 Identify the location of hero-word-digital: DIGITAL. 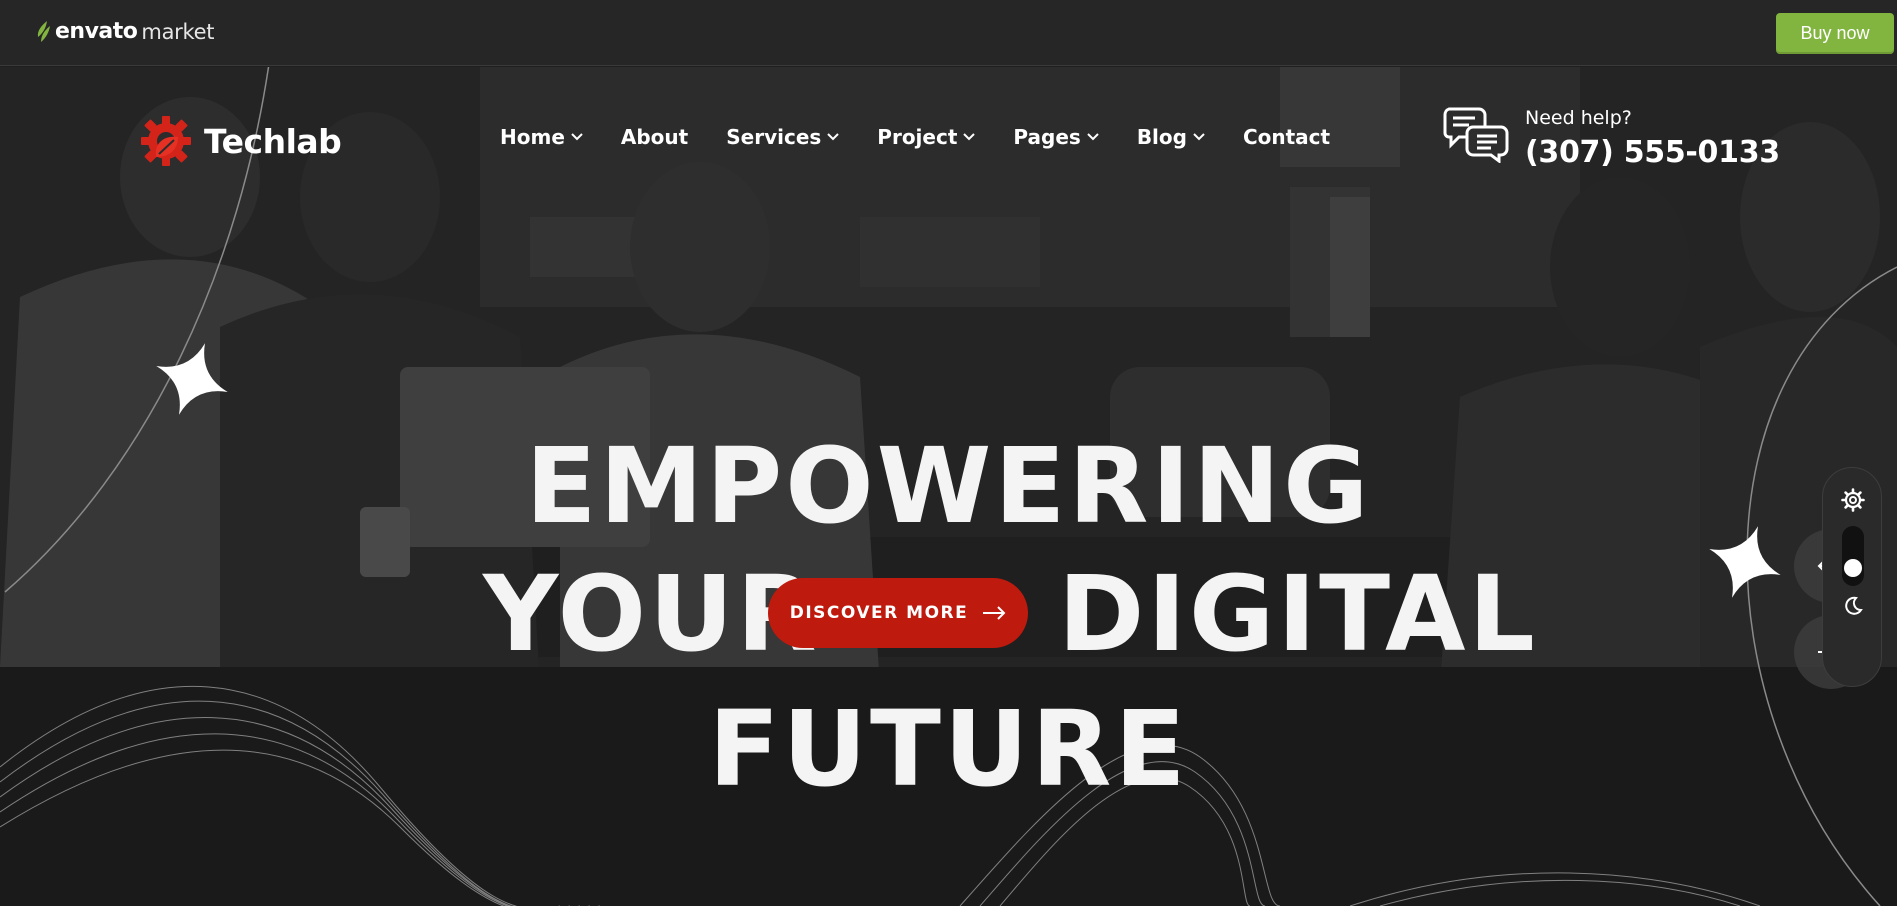
(1298, 614).